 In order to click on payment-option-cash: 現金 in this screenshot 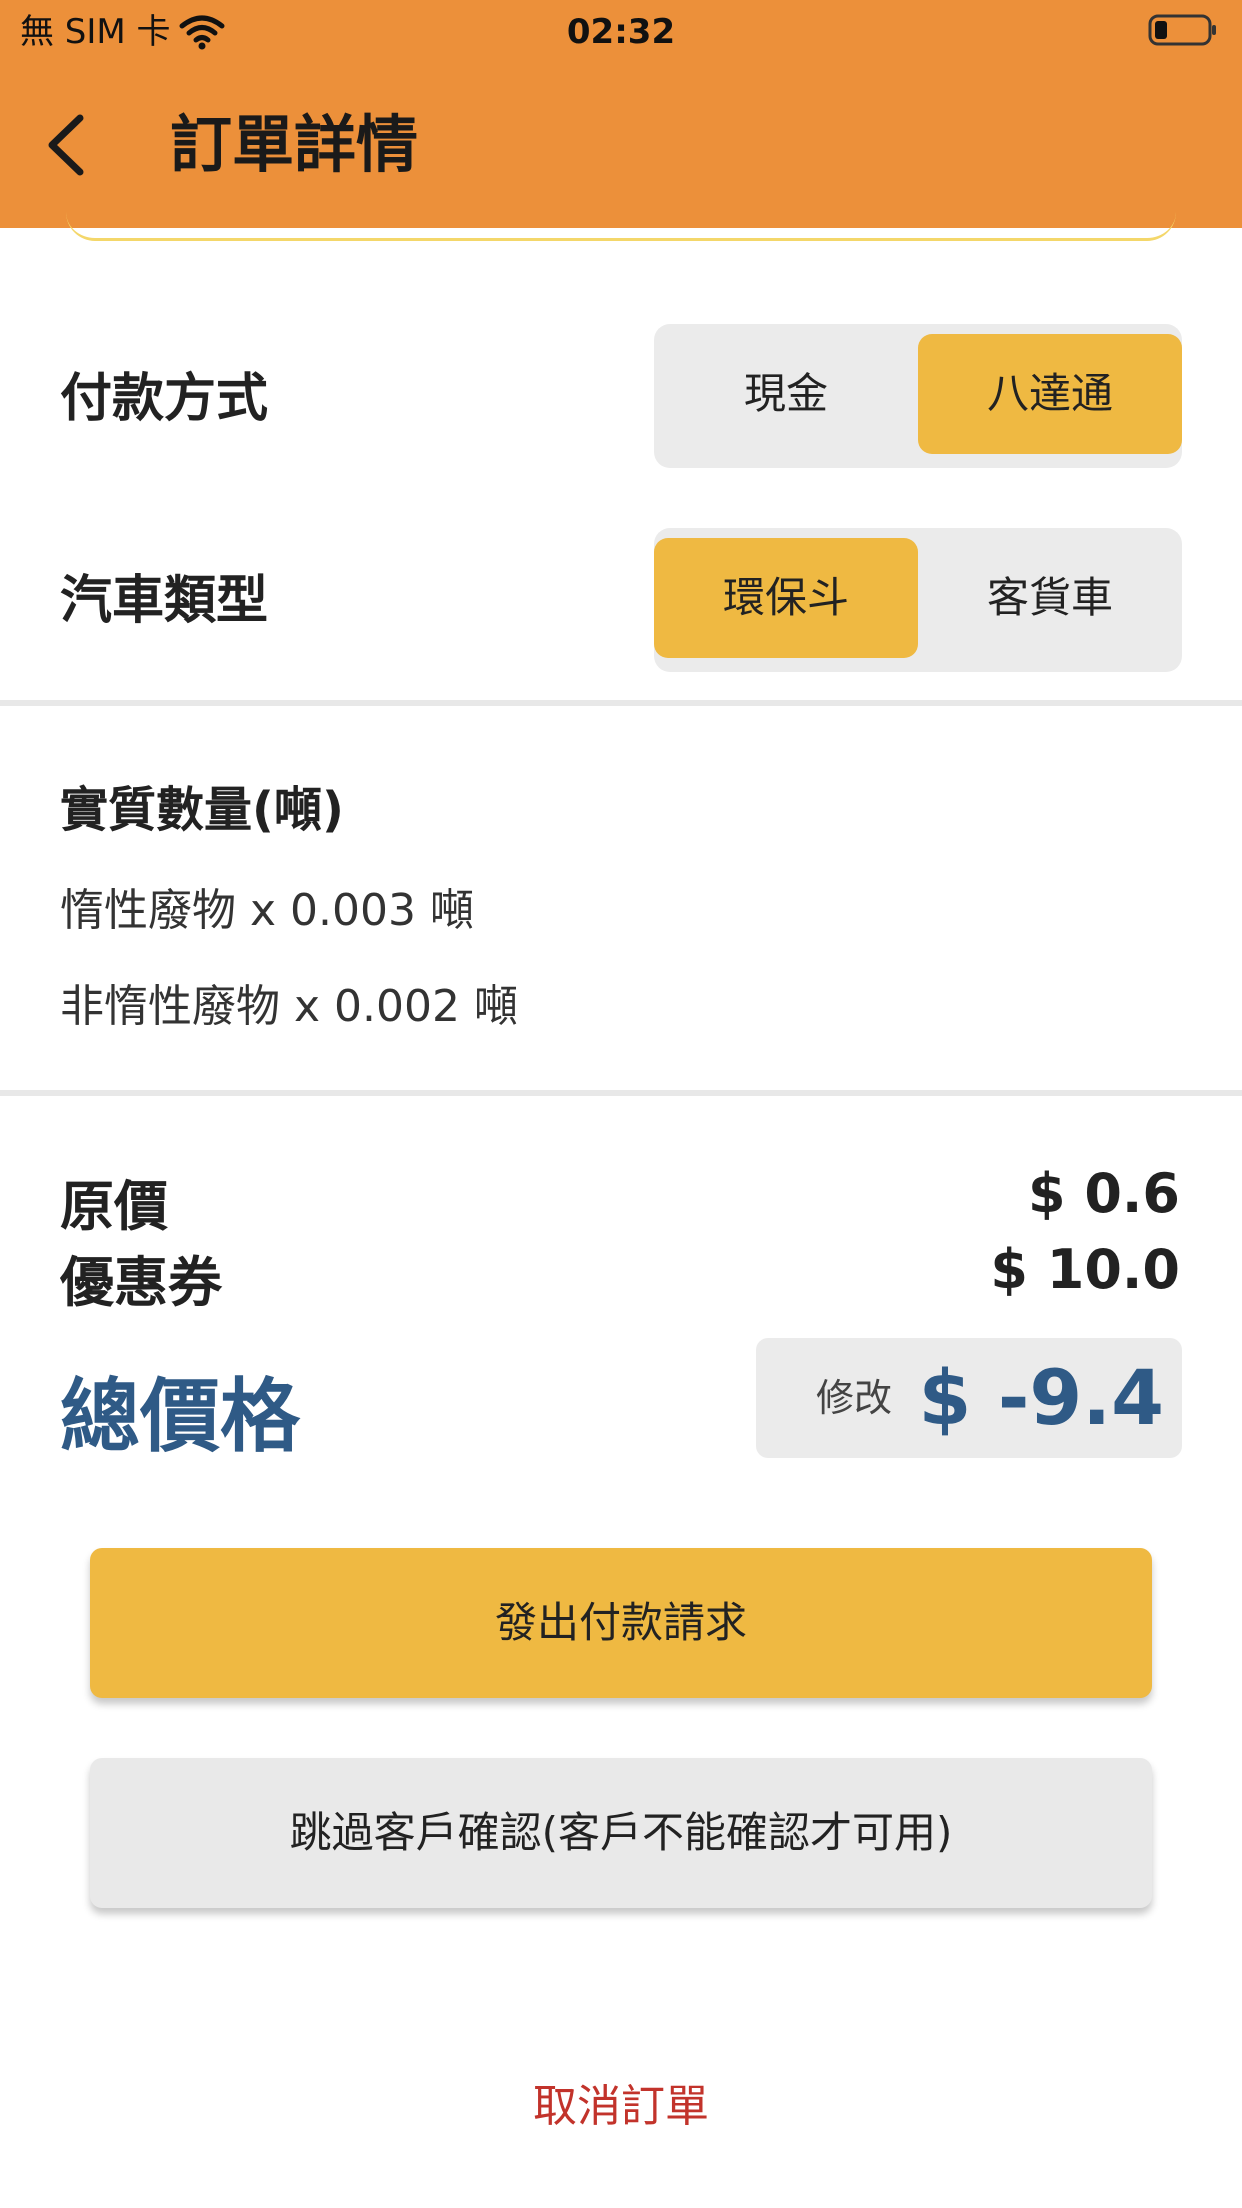, I will do `click(786, 394)`.